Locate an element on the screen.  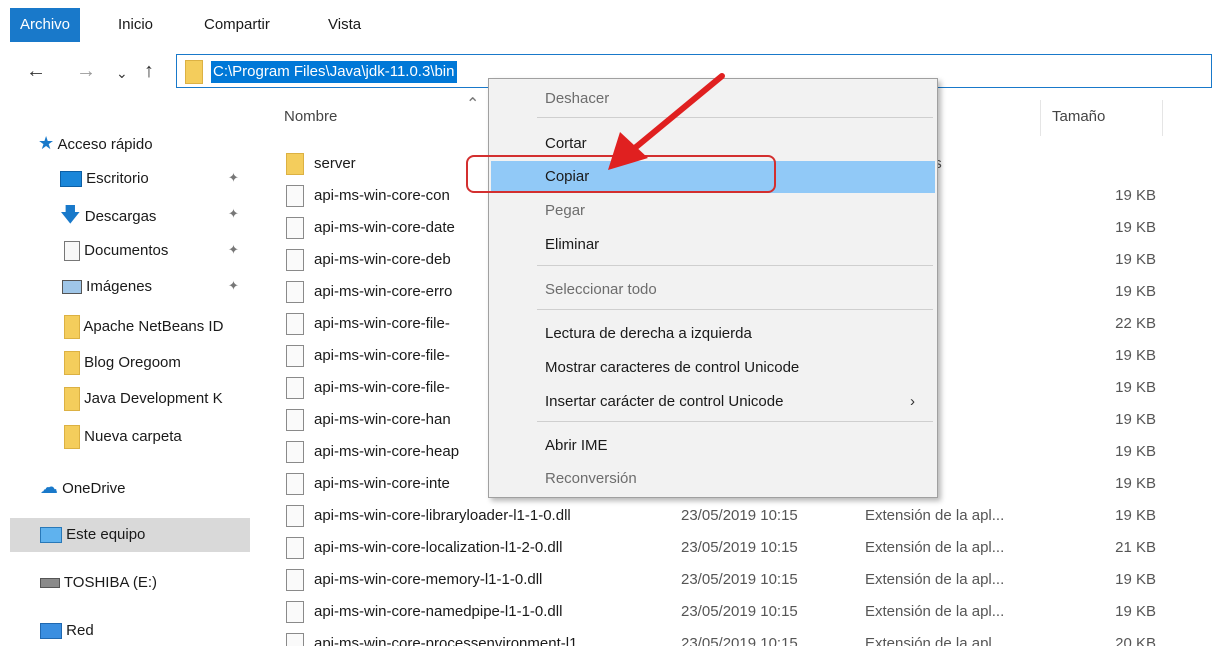
nav-item-imagenes: Imágenes is located at coordinates (107, 287).